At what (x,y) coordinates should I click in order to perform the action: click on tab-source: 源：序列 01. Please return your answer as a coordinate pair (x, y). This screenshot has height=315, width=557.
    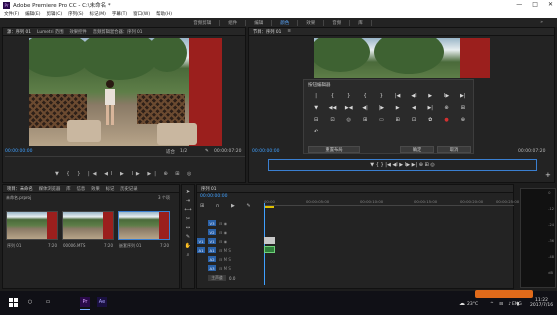
    Looking at the image, I should click on (19, 32).